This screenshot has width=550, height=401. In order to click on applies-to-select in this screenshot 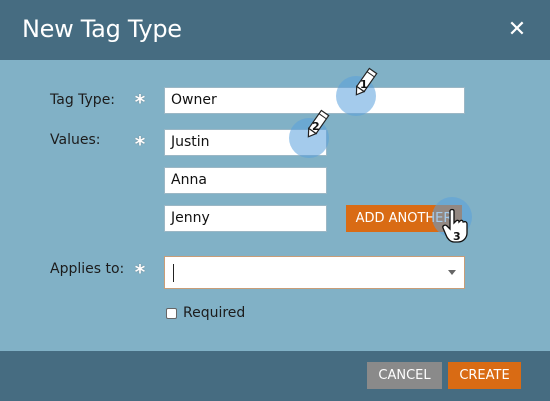, I will do `click(314, 272)`.